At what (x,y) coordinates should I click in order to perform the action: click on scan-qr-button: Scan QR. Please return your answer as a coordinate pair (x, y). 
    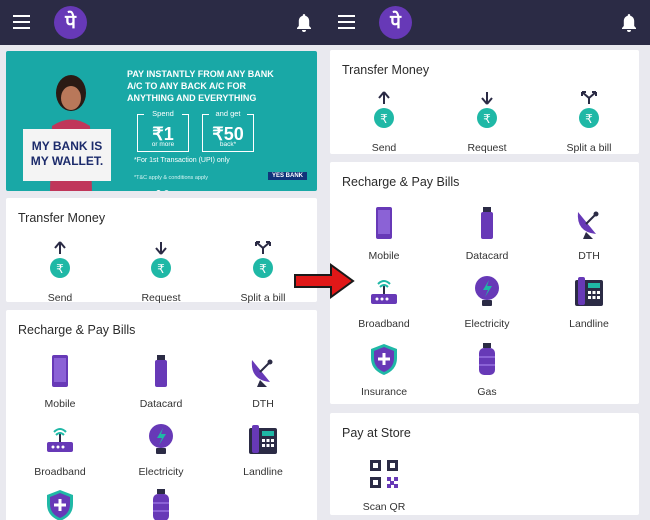
    Looking at the image, I should click on (384, 485).